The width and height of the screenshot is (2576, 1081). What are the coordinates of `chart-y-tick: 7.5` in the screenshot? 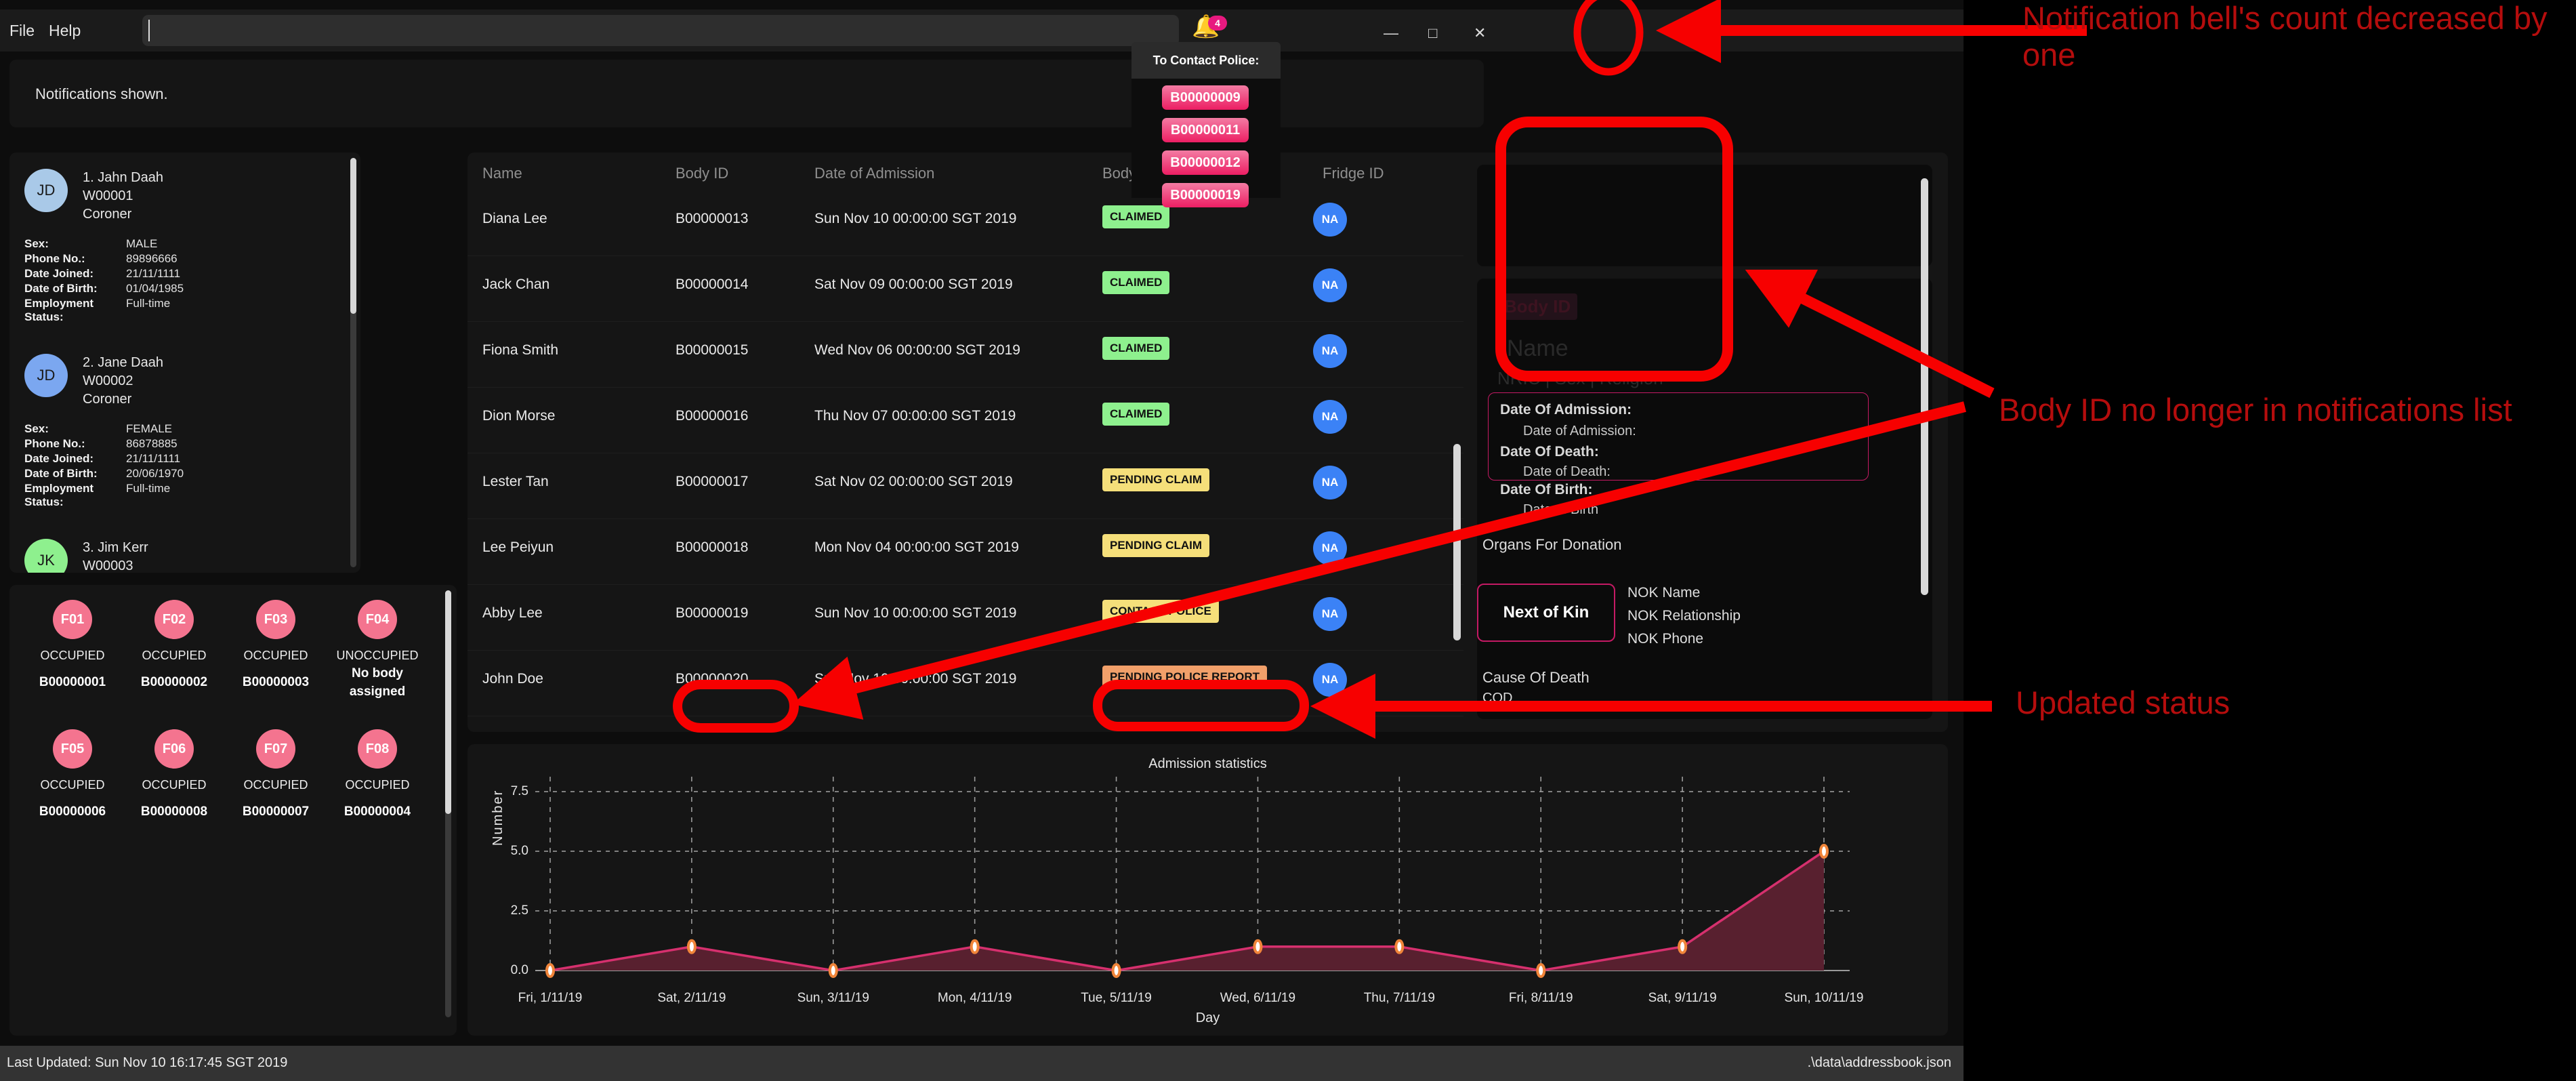 It's located at (519, 791).